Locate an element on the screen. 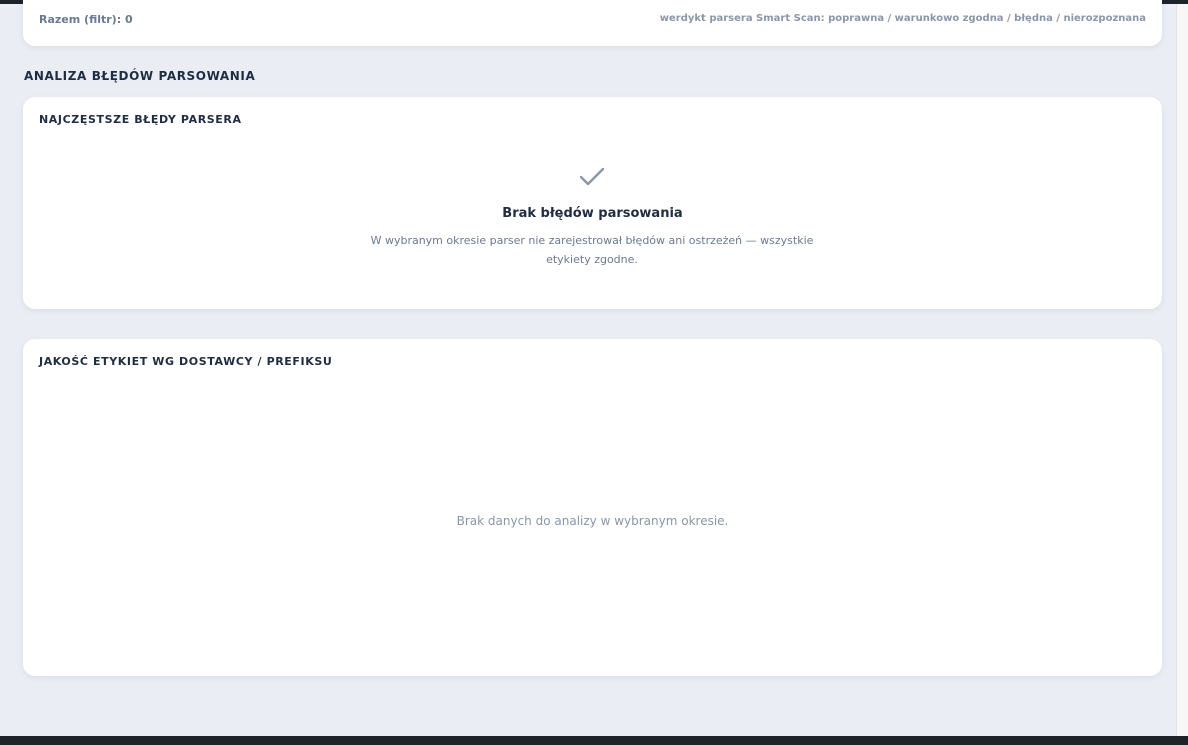  section-title: ANALIZA BŁĘDÓW PARSOWANIA is located at coordinates (140, 76).